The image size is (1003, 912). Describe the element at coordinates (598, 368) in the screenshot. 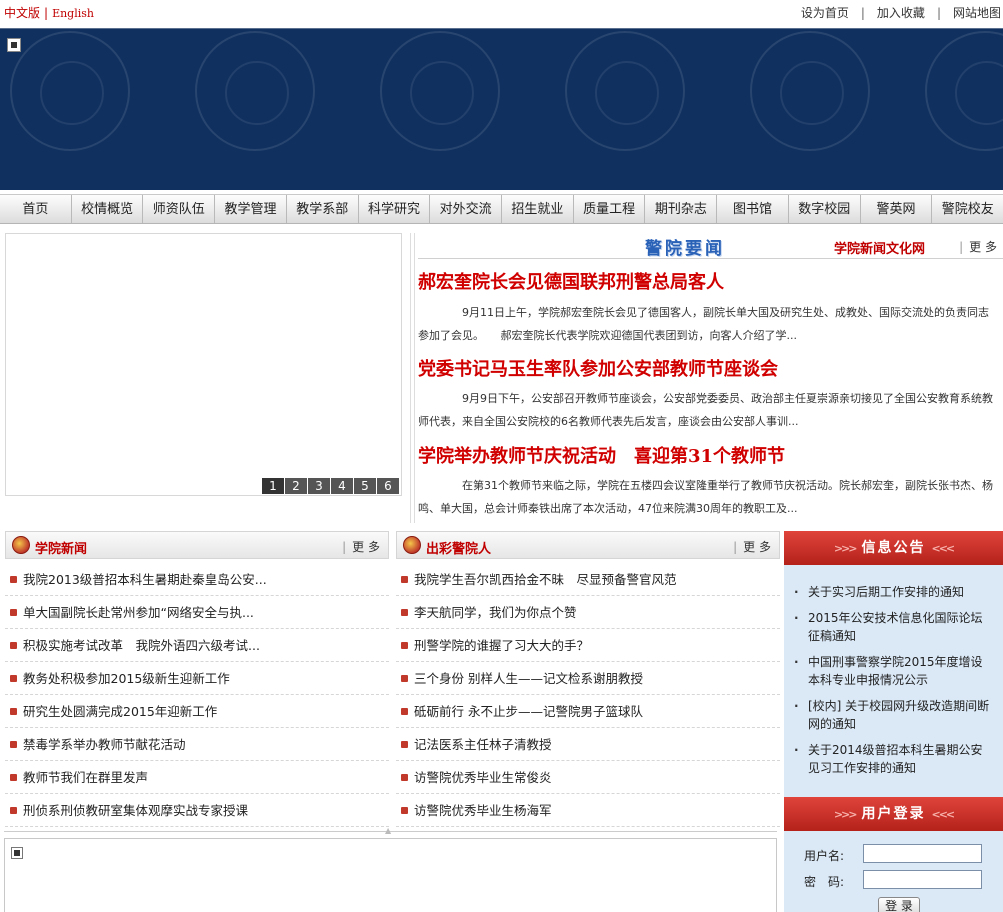

I see `headline-2: 党委书记马玉生率队参加公安部教师节座谈会` at that location.